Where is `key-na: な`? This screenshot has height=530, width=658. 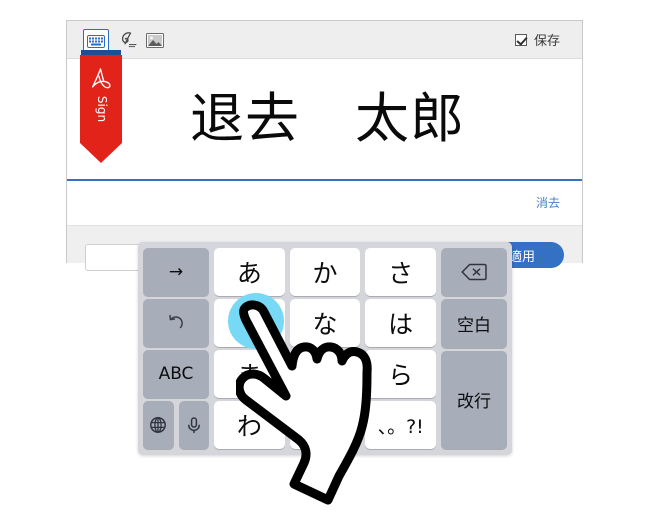
key-na: な is located at coordinates (325, 323).